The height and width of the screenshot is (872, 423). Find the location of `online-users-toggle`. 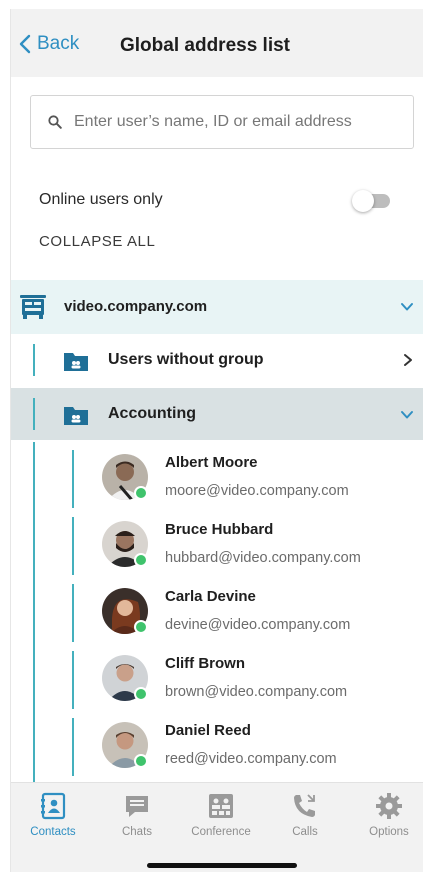

online-users-toggle is located at coordinates (372, 201).